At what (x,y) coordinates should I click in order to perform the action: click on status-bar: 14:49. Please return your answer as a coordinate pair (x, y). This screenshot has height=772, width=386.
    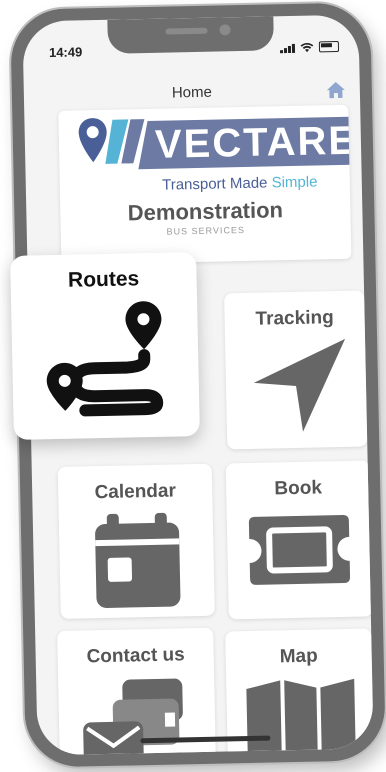
    Looking at the image, I should click on (194, 51).